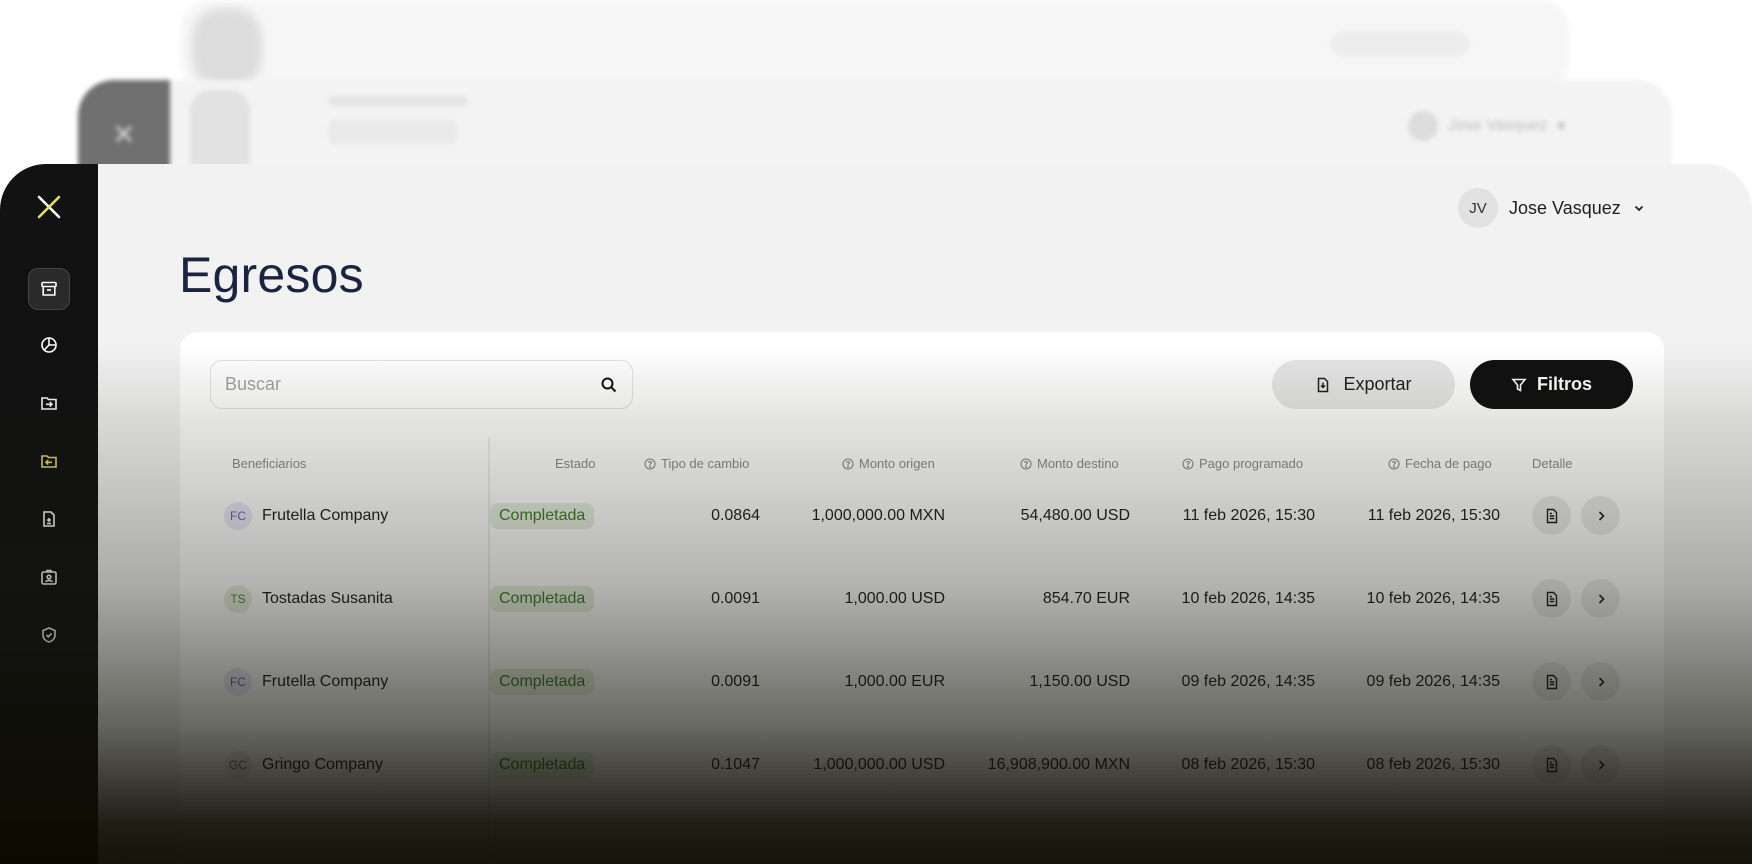 The image size is (1752, 864). I want to click on sidebar-item-dashboard, so click(49, 345).